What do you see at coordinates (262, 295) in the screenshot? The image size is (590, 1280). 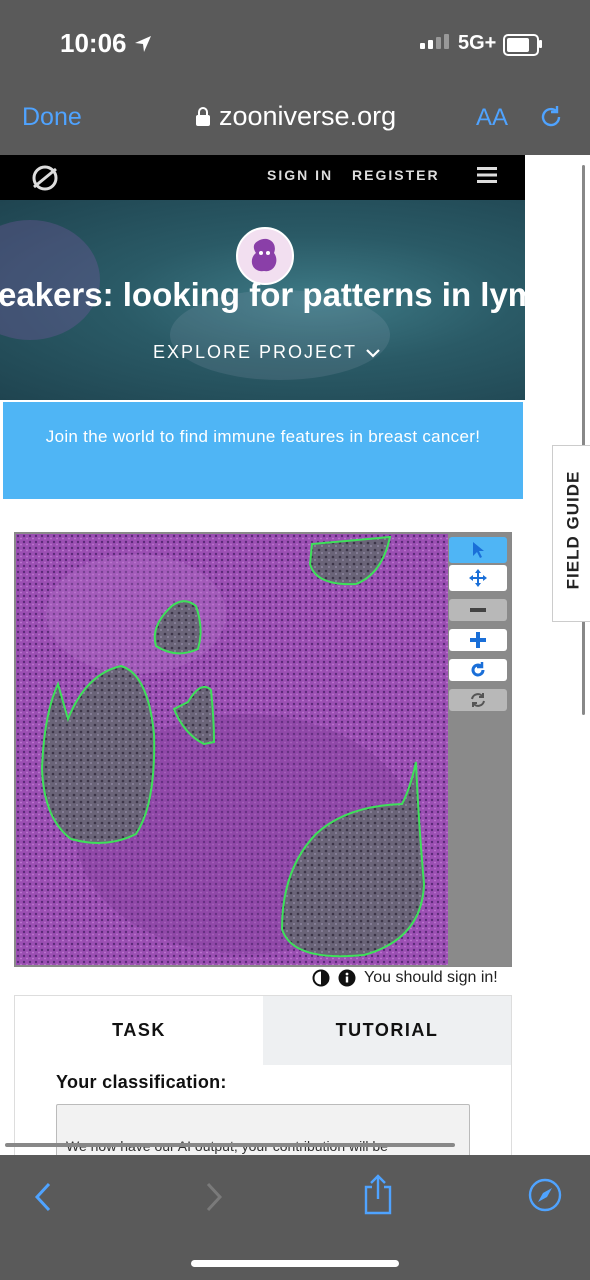 I see `project-title: eakers: looking for patterns in lymph` at bounding box center [262, 295].